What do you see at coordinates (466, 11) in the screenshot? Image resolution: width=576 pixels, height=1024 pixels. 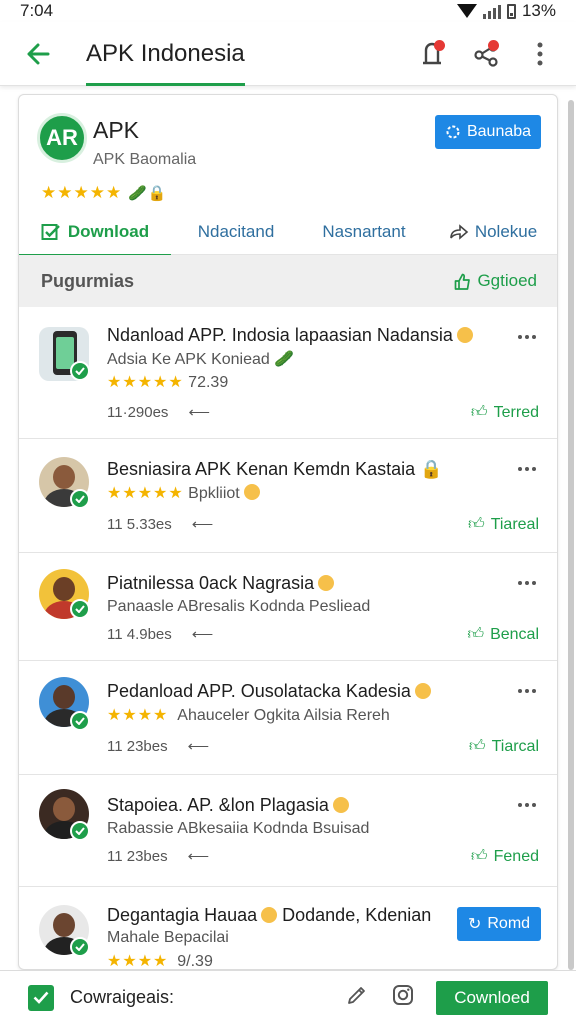 I see `wifi-icon` at bounding box center [466, 11].